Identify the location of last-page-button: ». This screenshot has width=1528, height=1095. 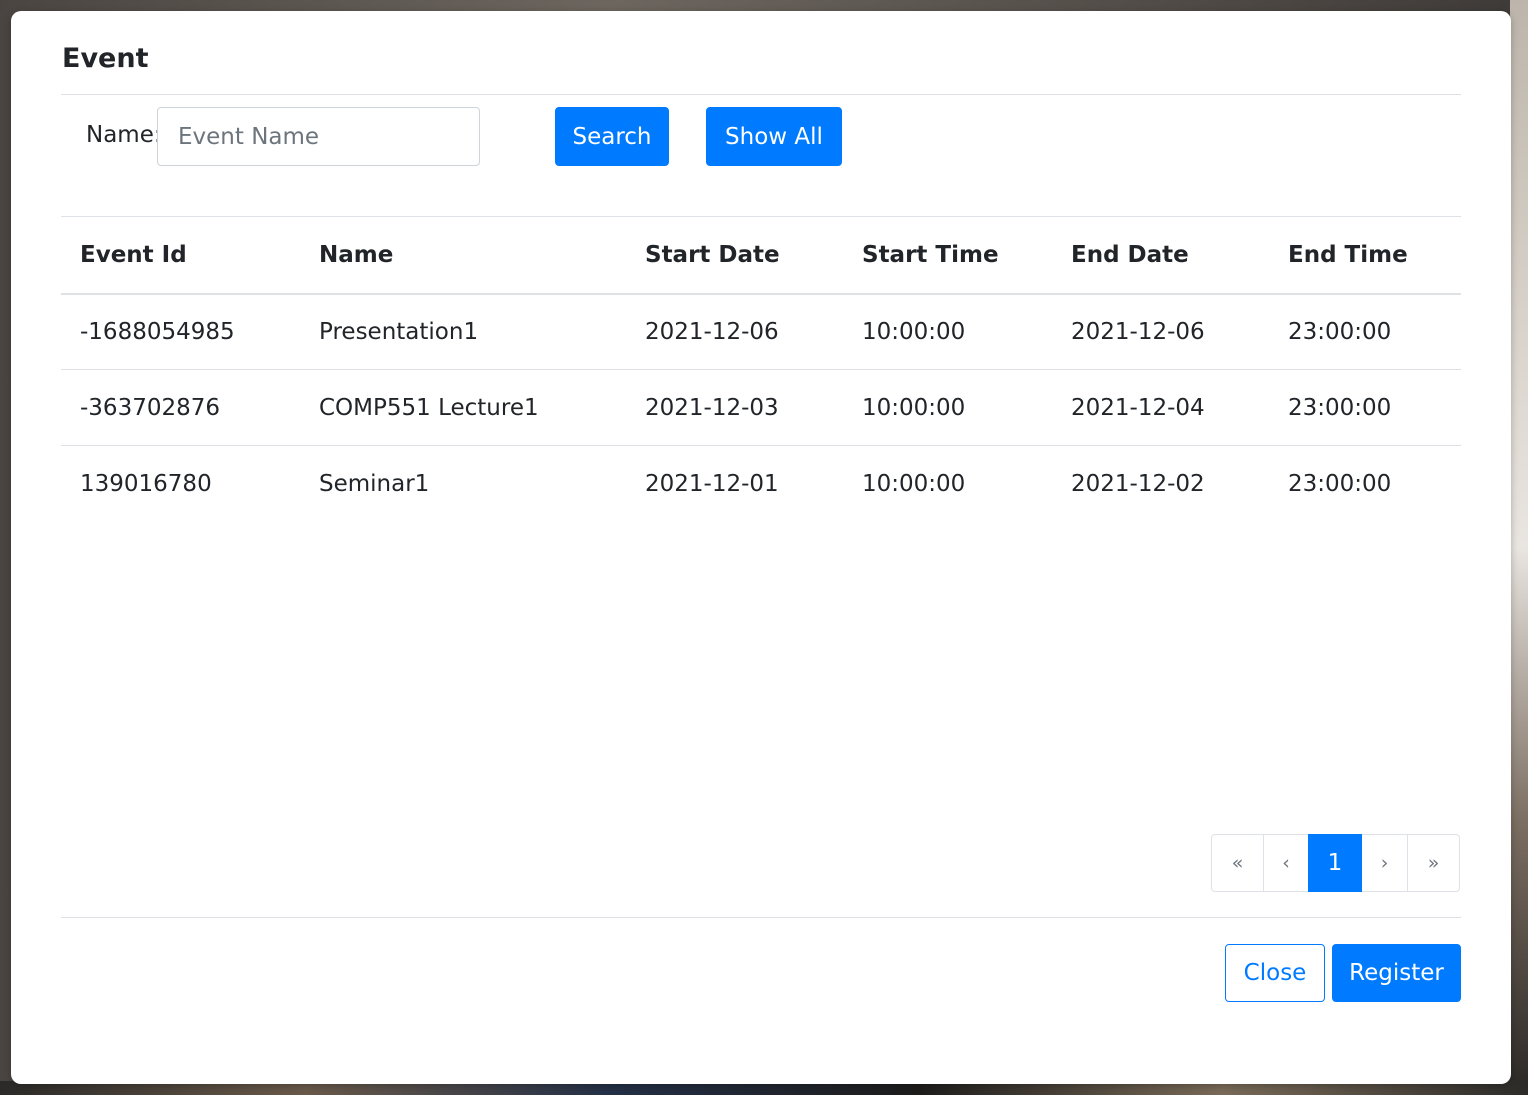
(1433, 863).